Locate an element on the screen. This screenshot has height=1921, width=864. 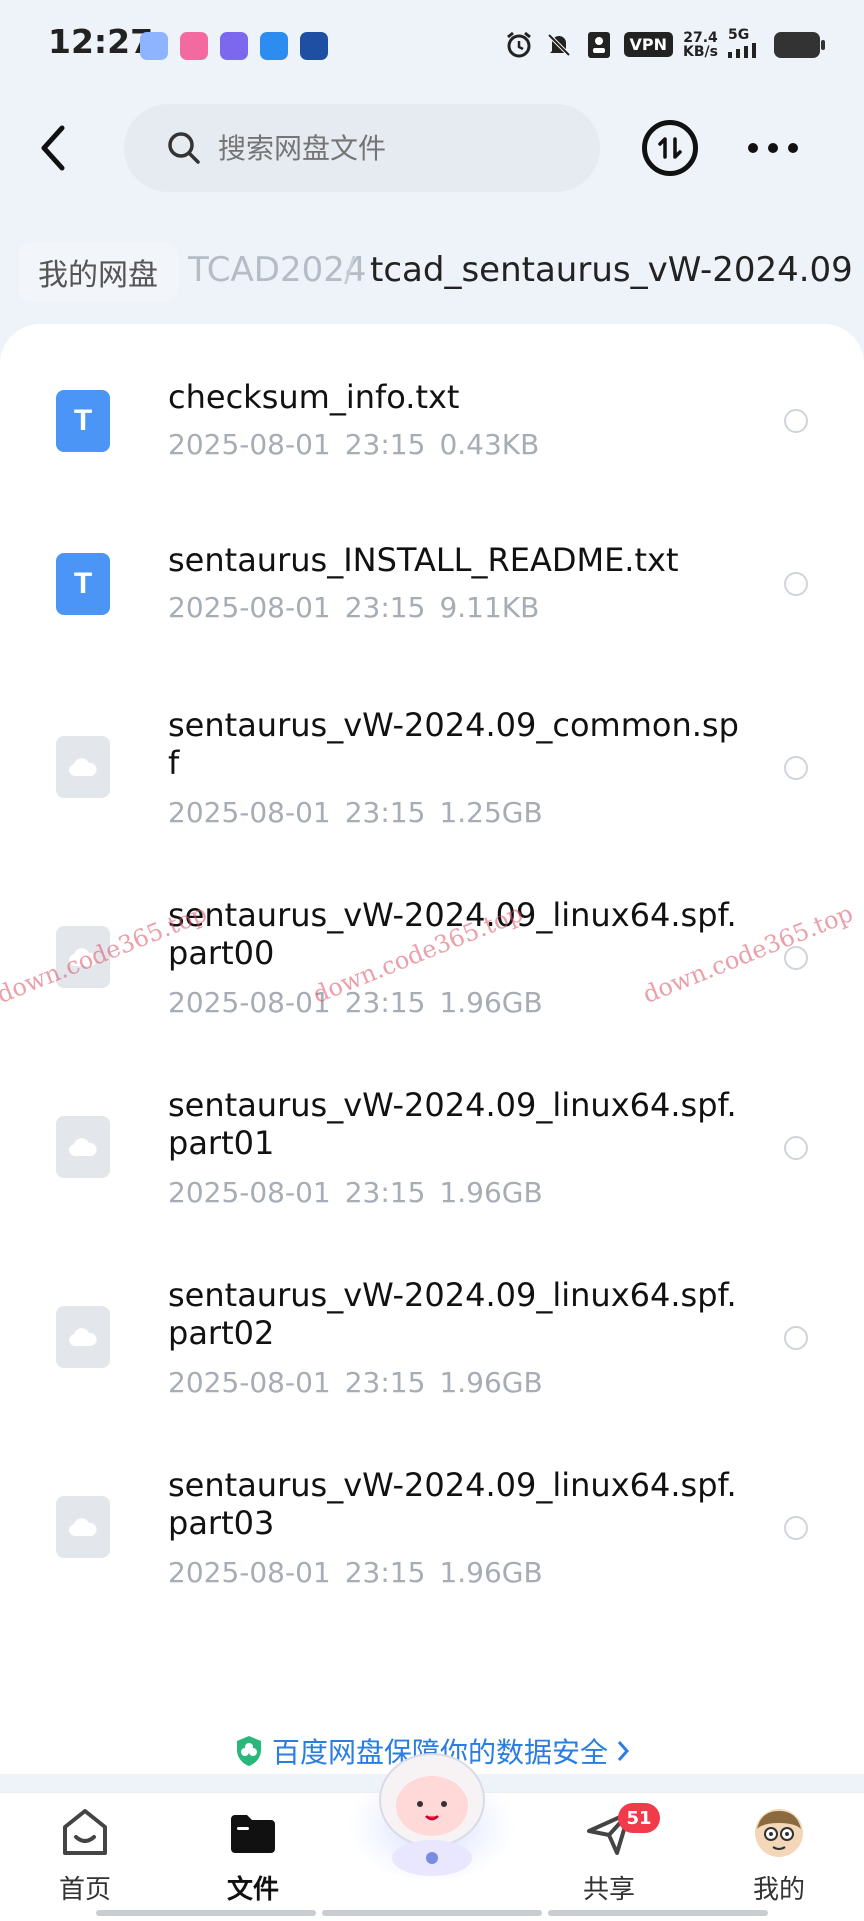
back-button is located at coordinates (53, 148).